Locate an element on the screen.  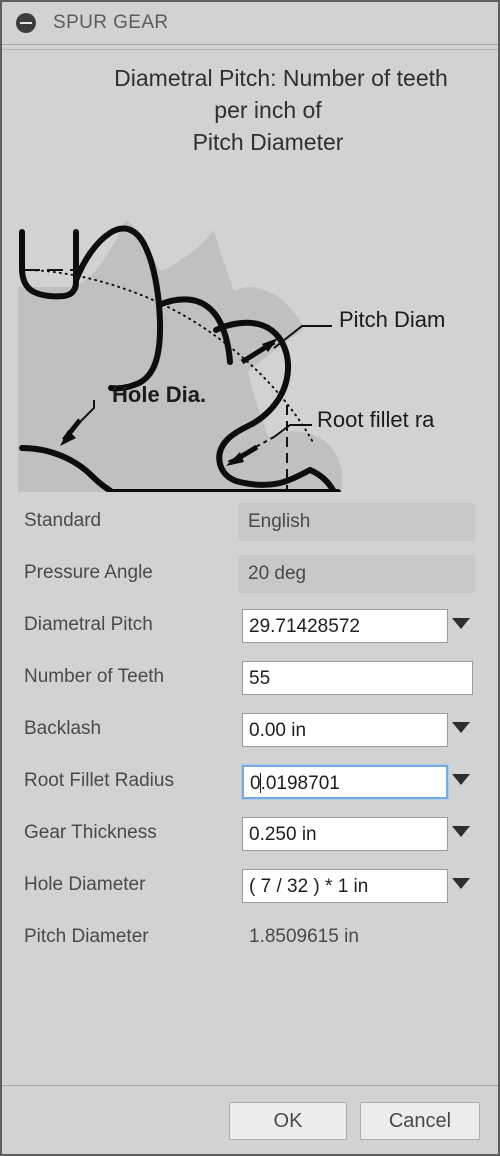
row-standard: Standard English is located at coordinates (250, 523).